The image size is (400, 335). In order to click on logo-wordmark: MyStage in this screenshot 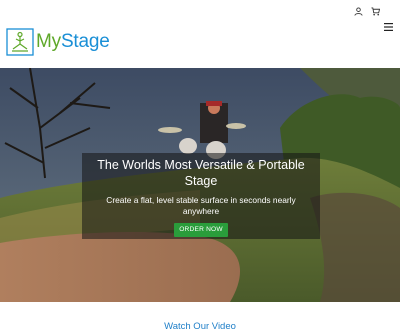, I will do `click(73, 42)`.